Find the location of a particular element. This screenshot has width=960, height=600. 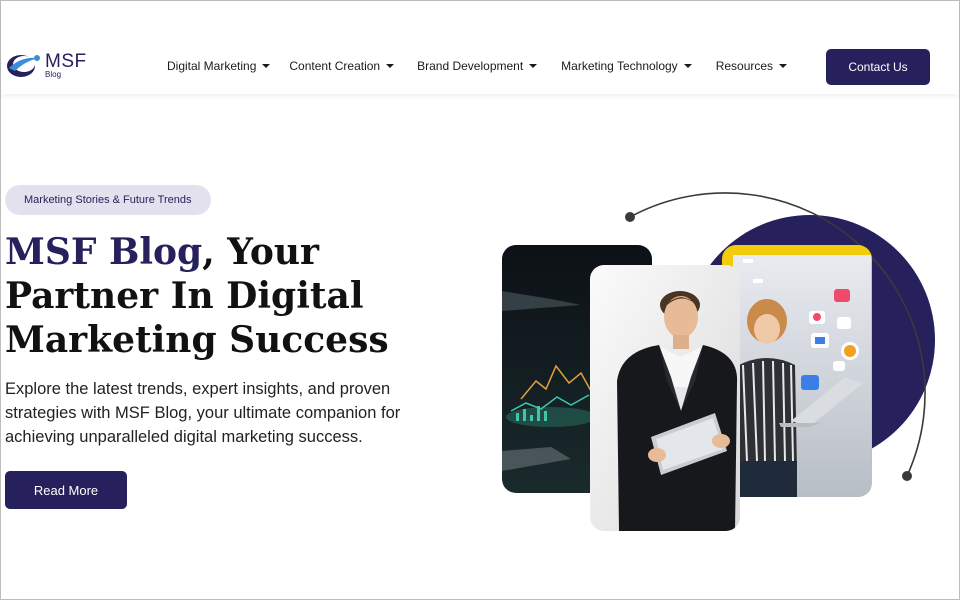

nav-item-resources: Resources is located at coordinates (751, 66).